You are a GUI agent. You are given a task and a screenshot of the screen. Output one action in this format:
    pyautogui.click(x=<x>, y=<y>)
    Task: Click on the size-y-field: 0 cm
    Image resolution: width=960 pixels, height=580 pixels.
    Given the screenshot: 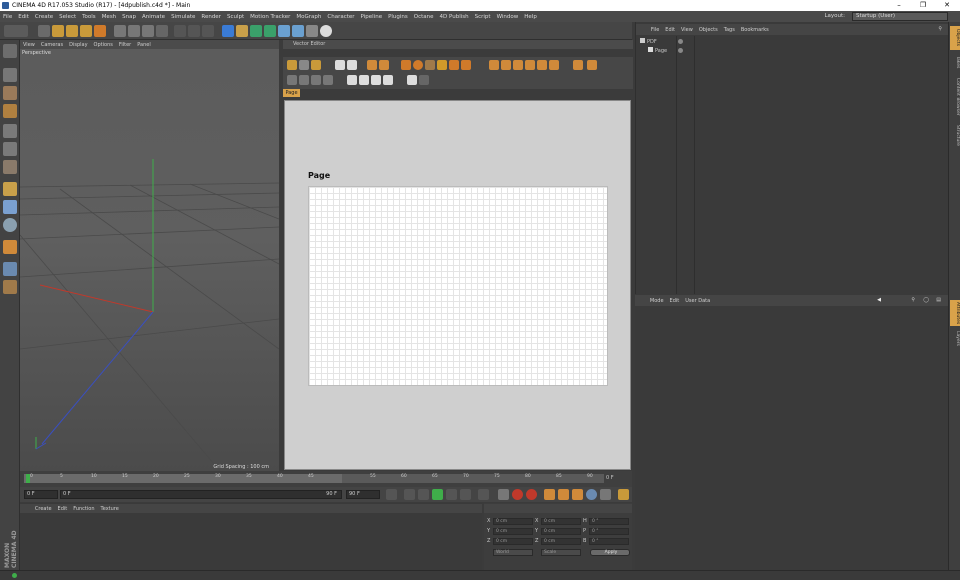 What is the action you would take?
    pyautogui.click(x=561, y=531)
    